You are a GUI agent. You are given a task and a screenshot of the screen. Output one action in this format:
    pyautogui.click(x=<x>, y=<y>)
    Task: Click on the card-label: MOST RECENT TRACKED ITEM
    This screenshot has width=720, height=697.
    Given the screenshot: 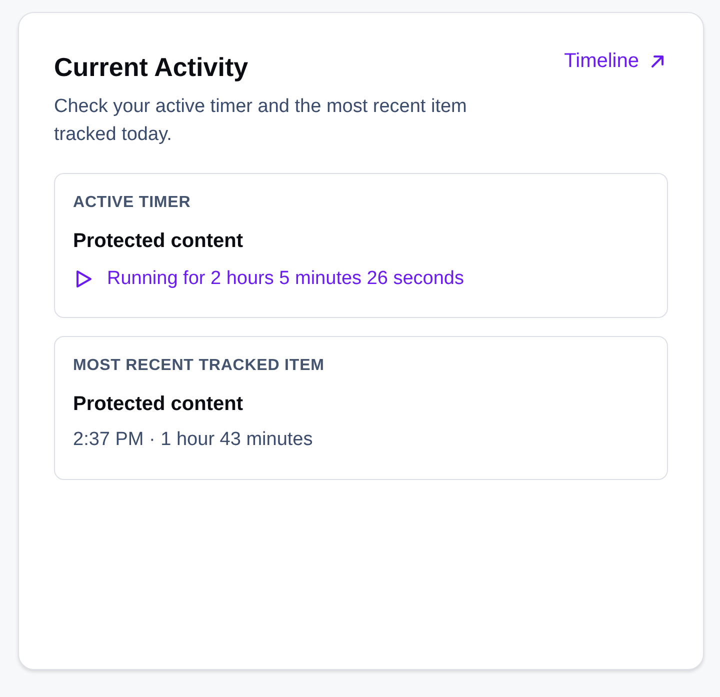 What is the action you would take?
    pyautogui.click(x=199, y=366)
    